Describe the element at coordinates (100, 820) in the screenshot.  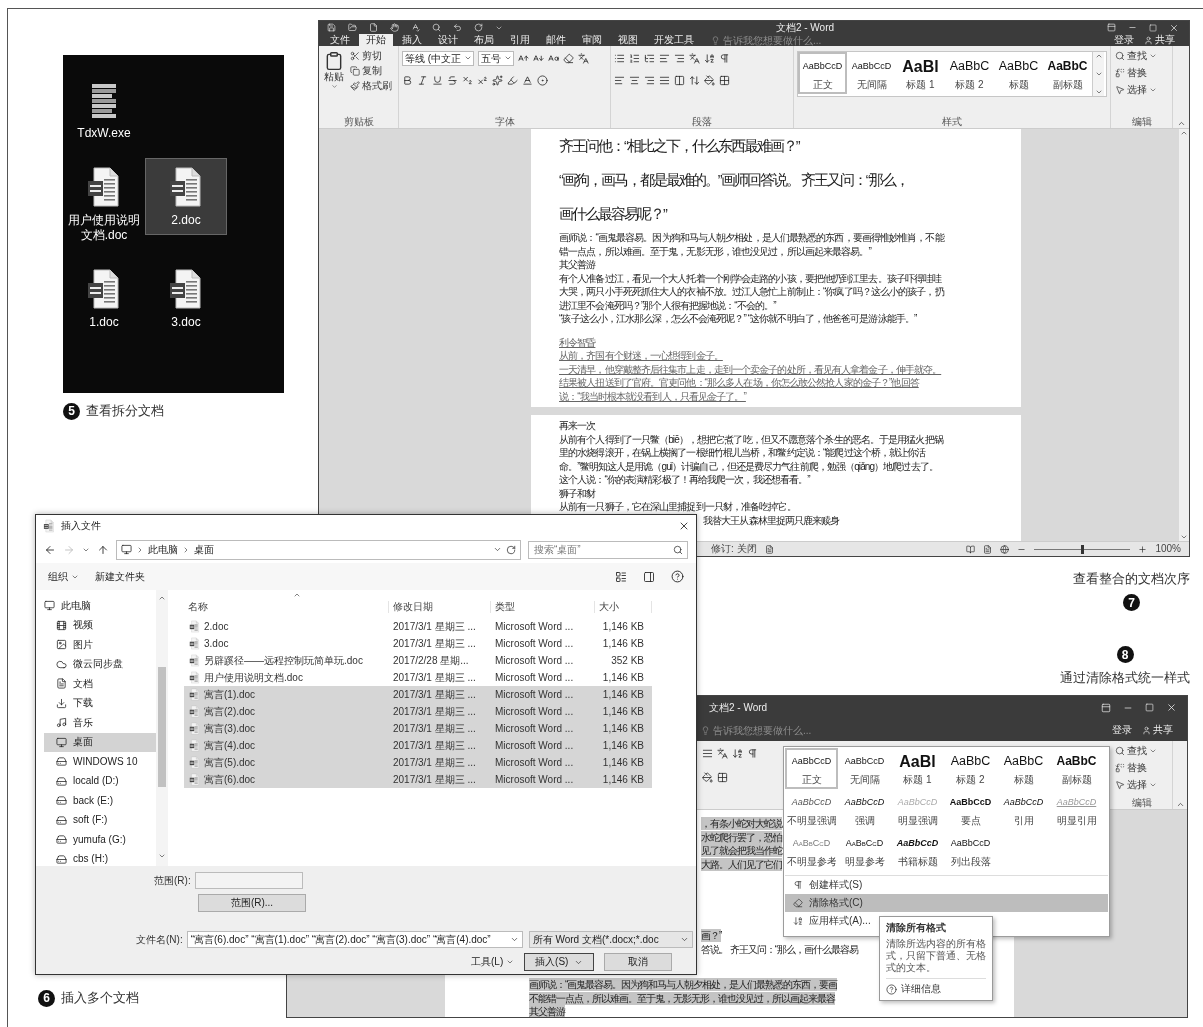
I see `navigation-item: soft (F:)` at that location.